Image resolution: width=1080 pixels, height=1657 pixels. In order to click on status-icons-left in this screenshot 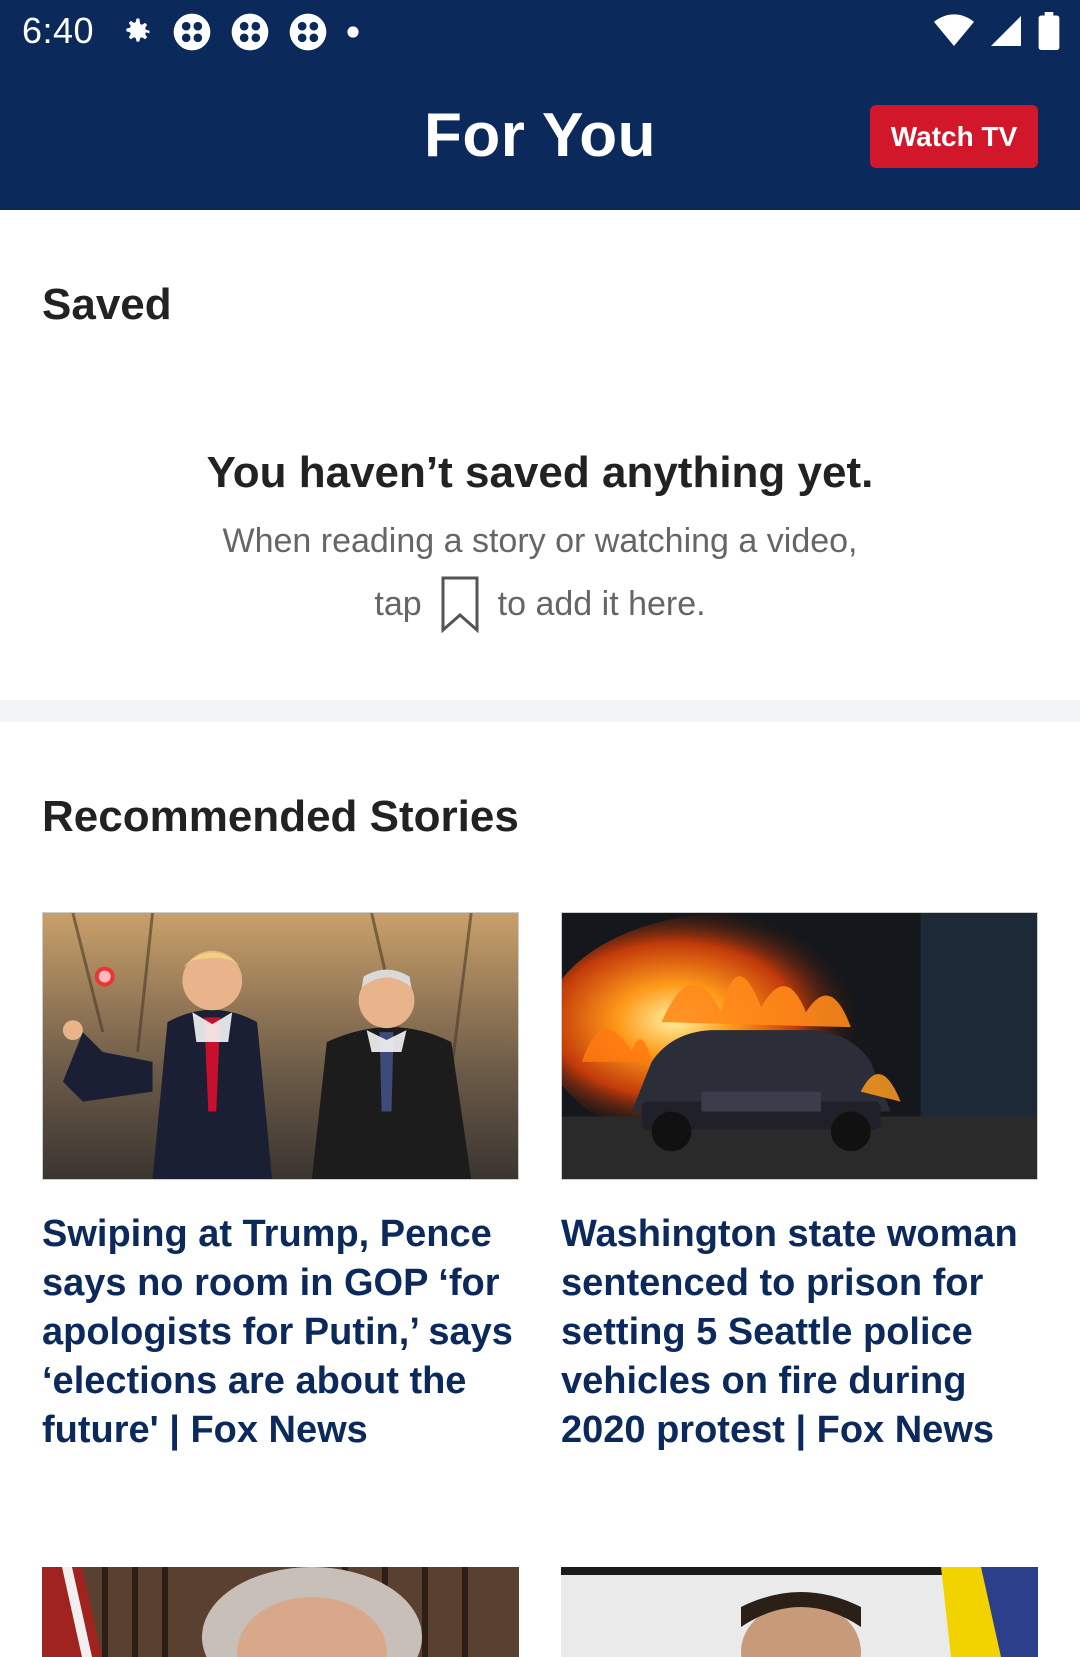, I will do `click(239, 32)`.